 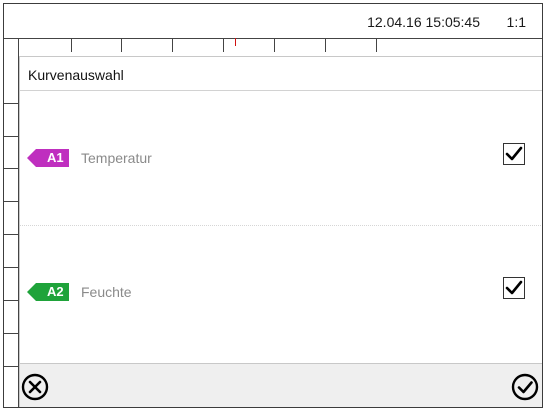 What do you see at coordinates (76, 75) in the screenshot?
I see `dialog-title: Kurvenauswahl` at bounding box center [76, 75].